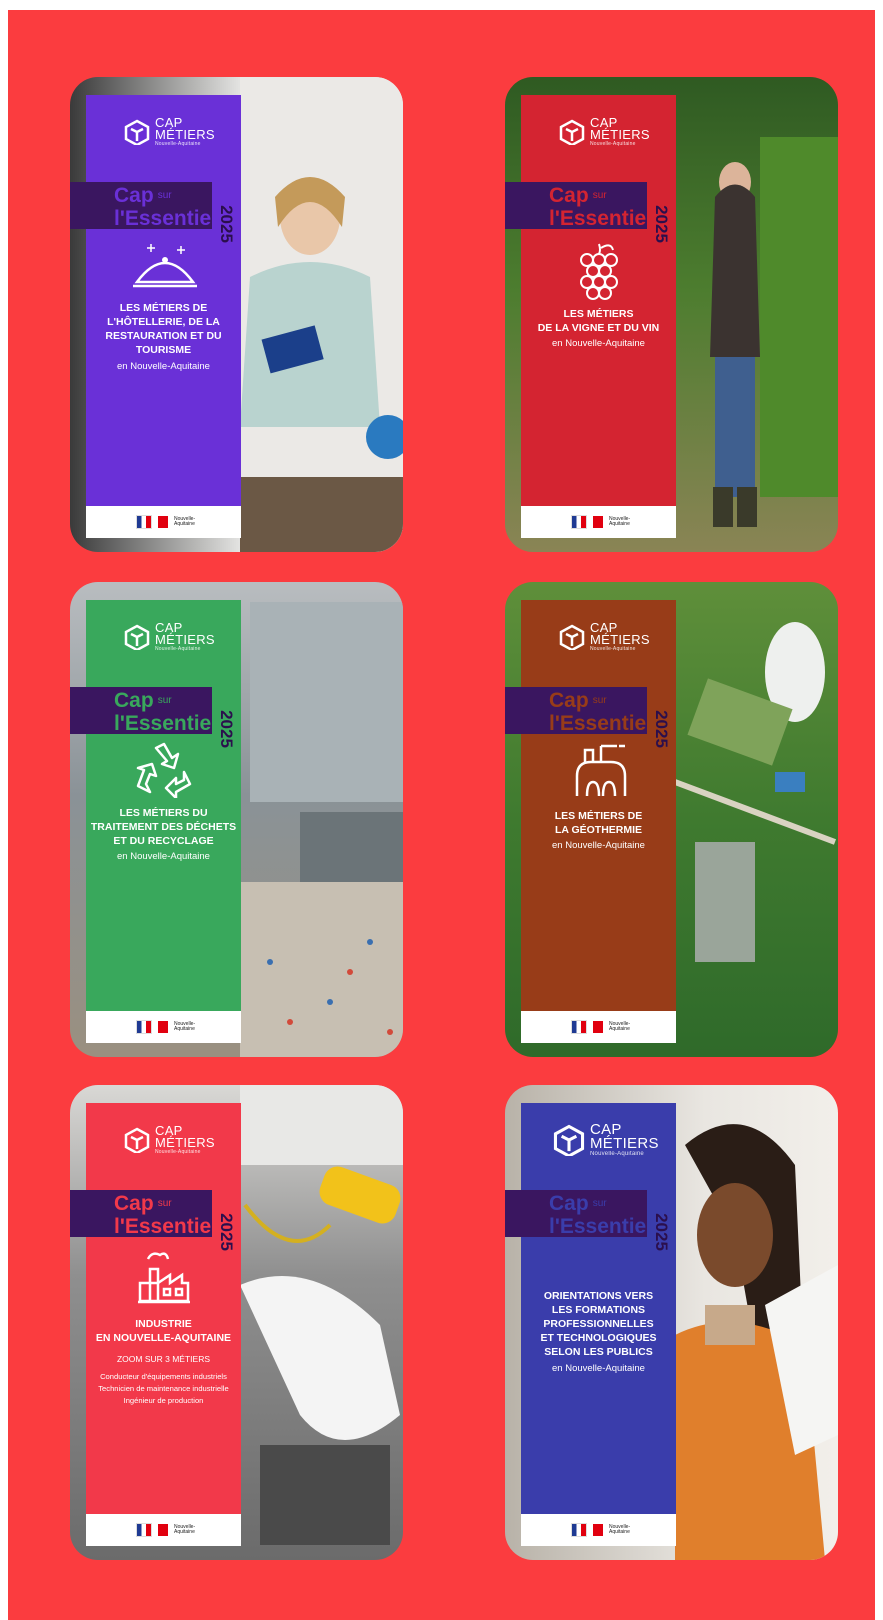 This screenshot has width=883, height=1620. I want to click on cloche-icon, so click(165, 268).